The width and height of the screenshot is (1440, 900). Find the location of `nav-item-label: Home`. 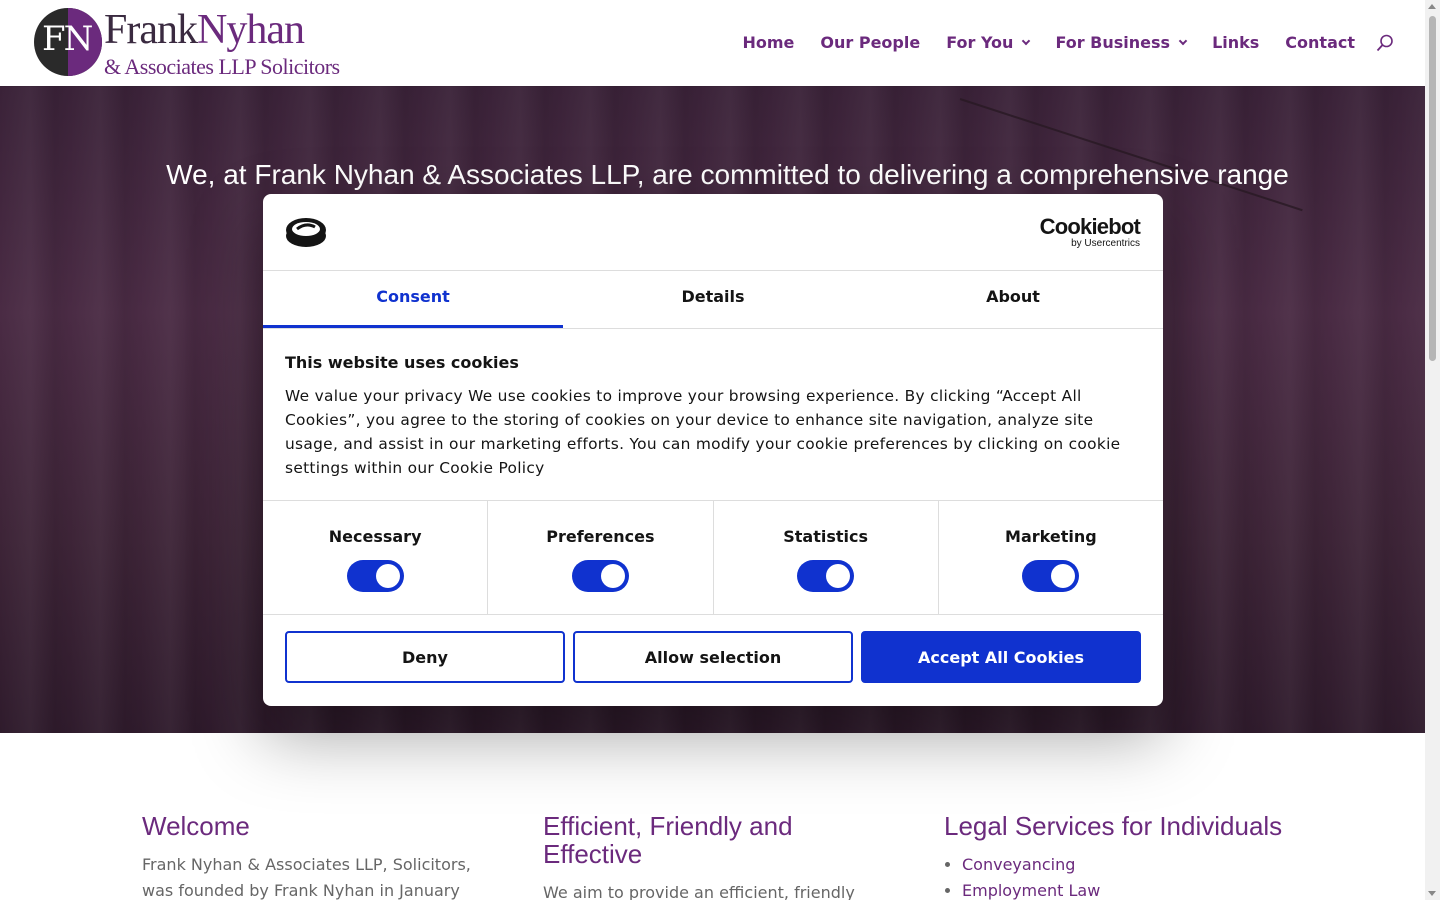

nav-item-label: Home is located at coordinates (768, 42).